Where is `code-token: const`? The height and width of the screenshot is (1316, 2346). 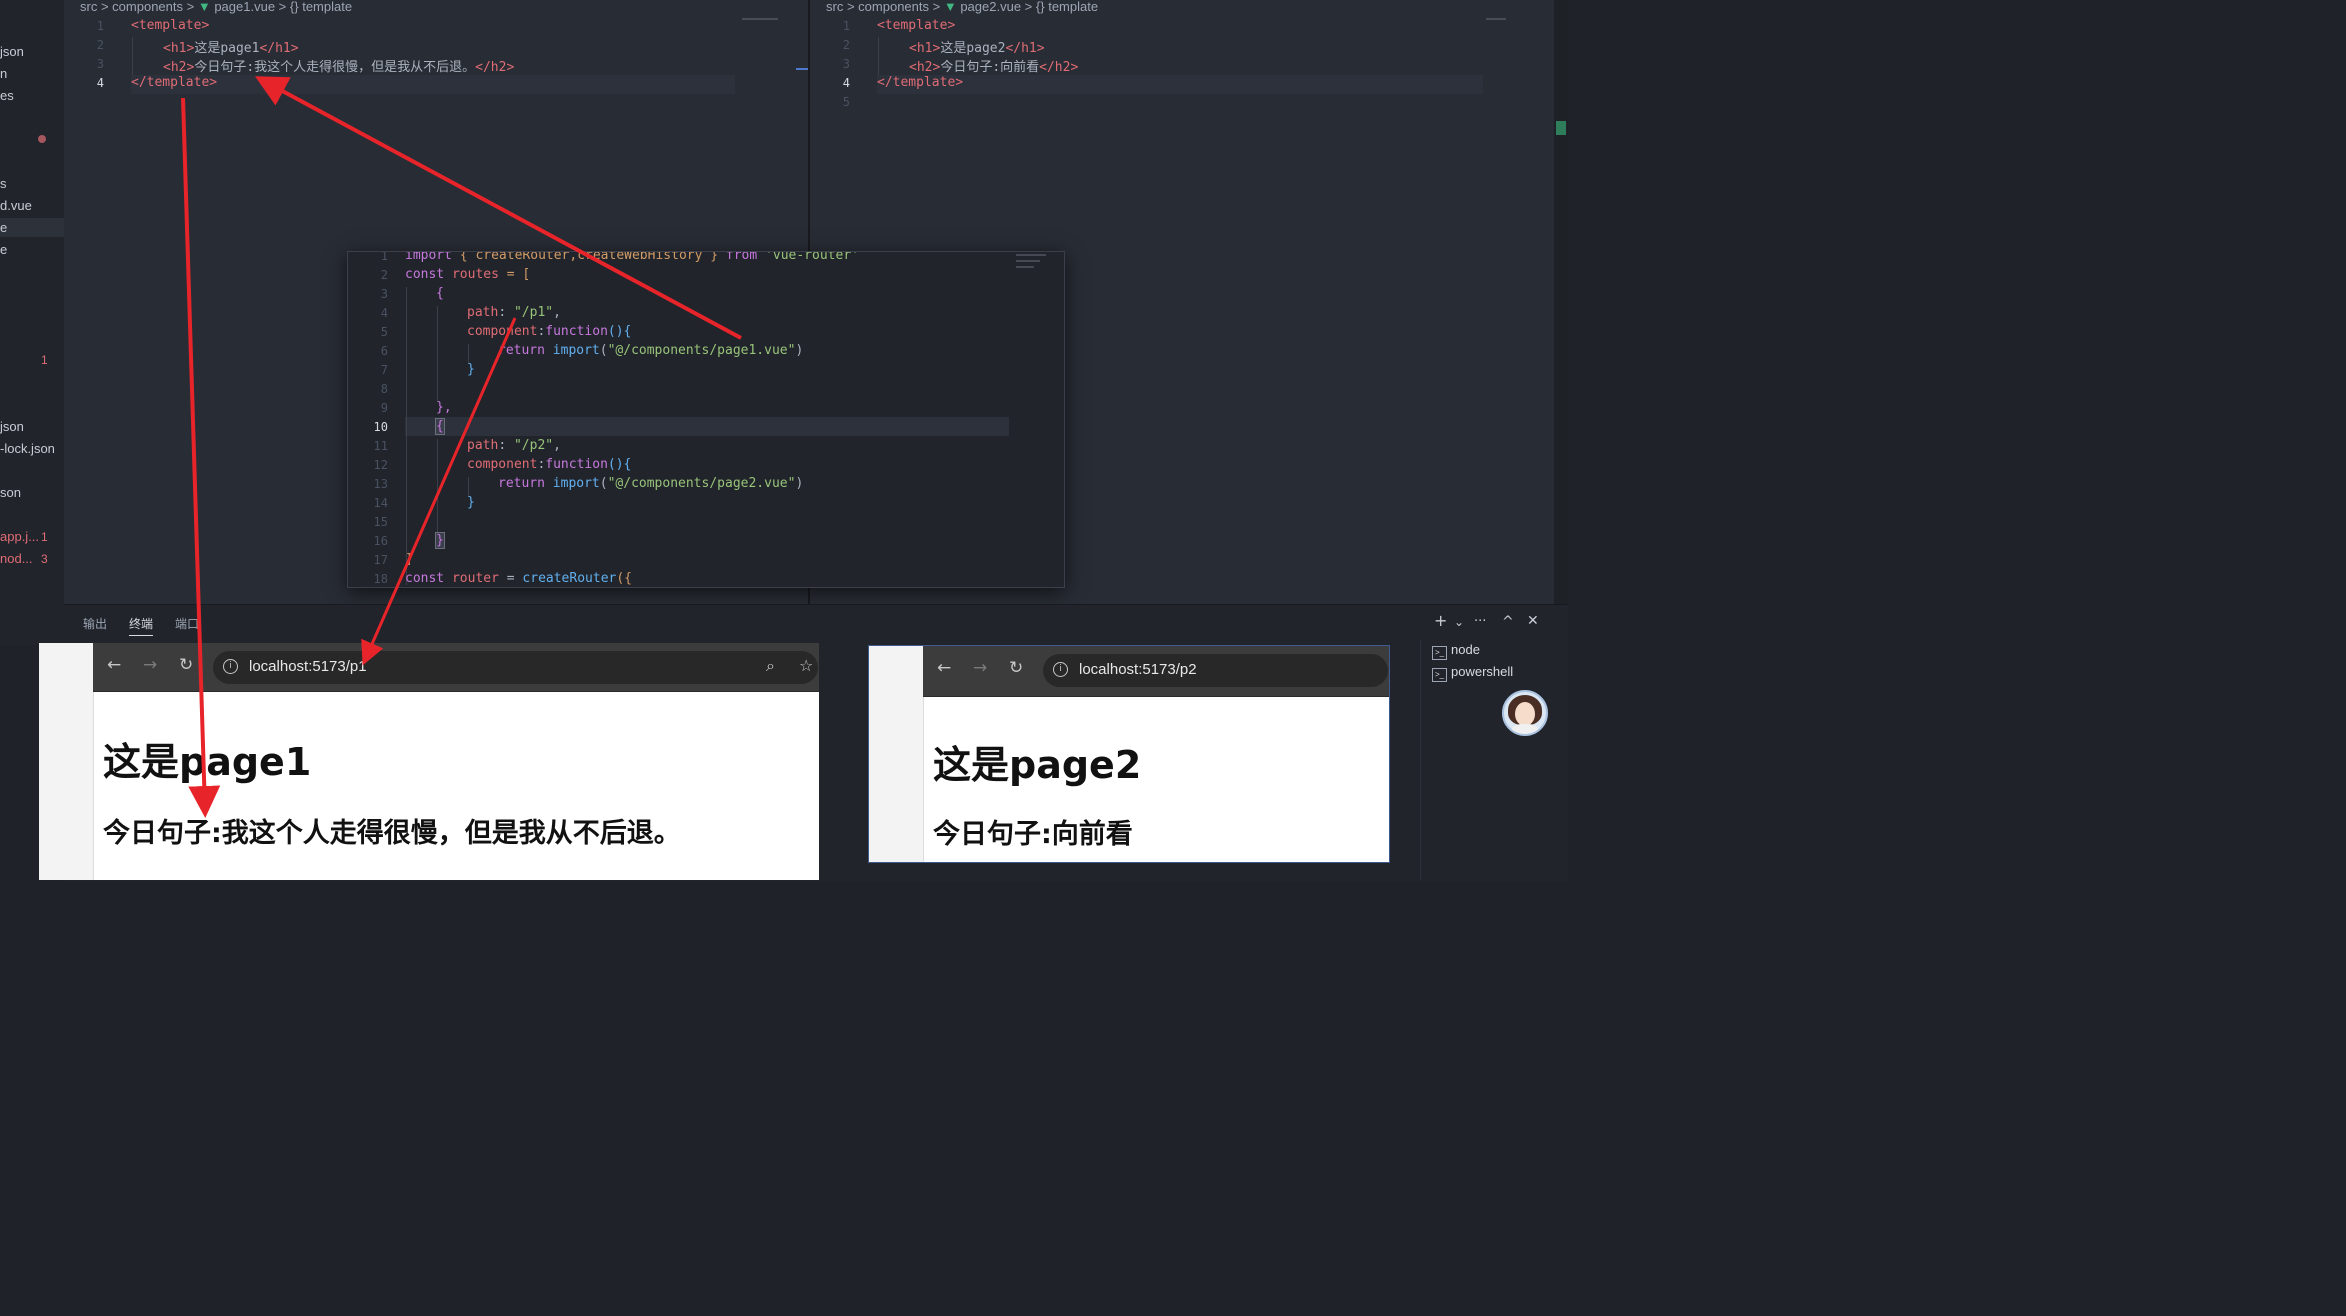 code-token: const is located at coordinates (425, 578).